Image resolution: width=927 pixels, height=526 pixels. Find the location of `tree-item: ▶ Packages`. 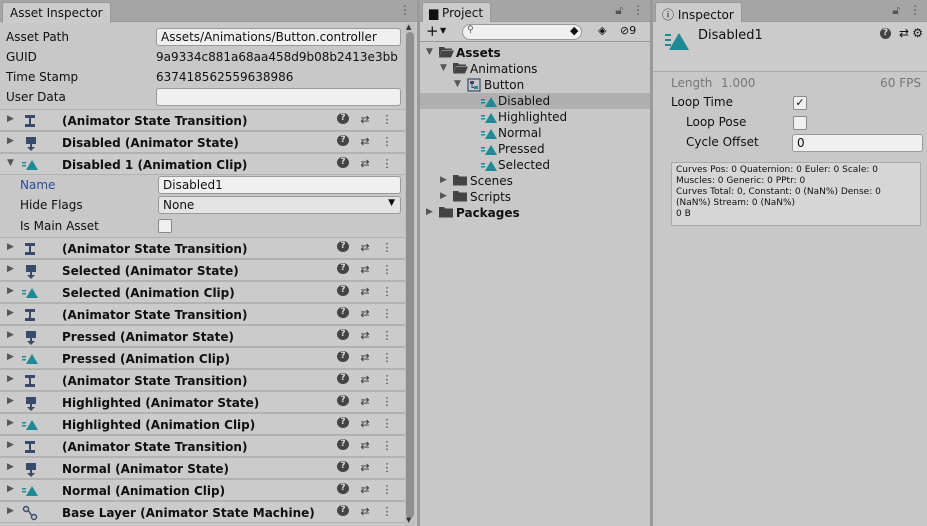

tree-item: ▶ Packages is located at coordinates (535, 213).